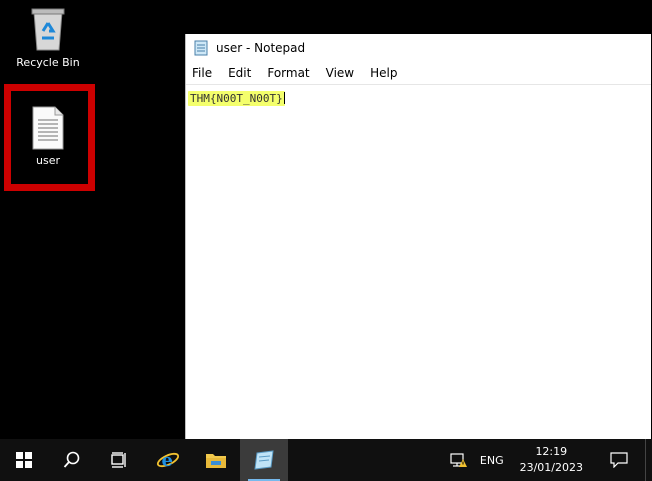 This screenshot has height=481, width=652. I want to click on internet-explorer-icon: e, so click(168, 460).